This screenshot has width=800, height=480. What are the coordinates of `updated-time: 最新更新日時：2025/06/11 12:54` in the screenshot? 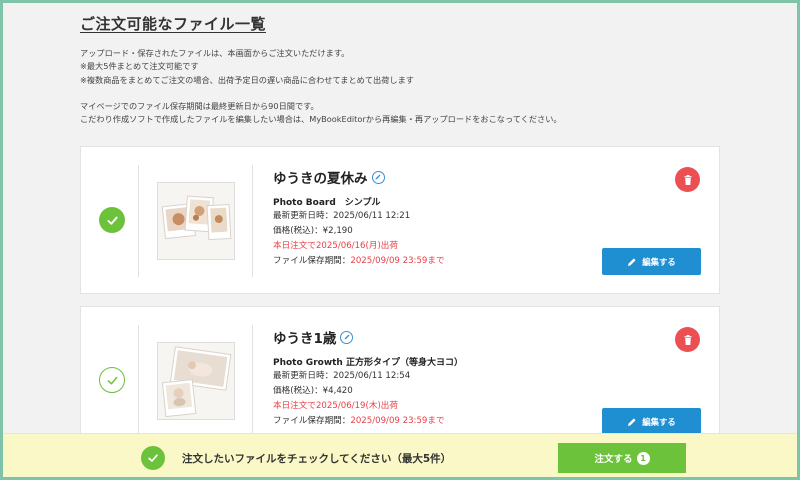 It's located at (342, 376).